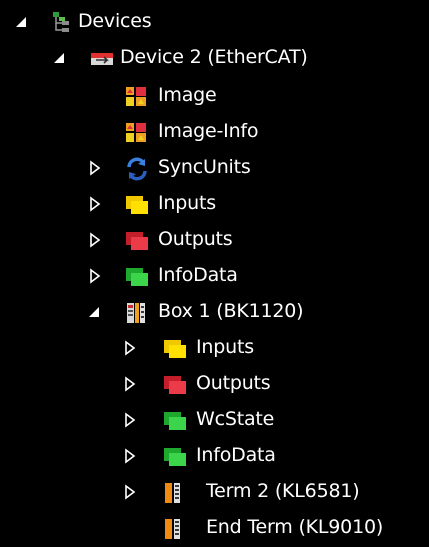 The height and width of the screenshot is (547, 429). Describe the element at coordinates (150, 204) in the screenshot. I see `tree-item-inputs: Inputs` at that location.